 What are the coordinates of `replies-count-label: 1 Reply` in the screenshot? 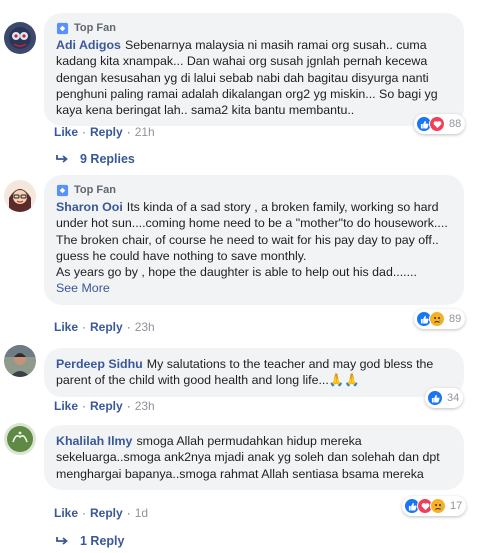 It's located at (102, 541).